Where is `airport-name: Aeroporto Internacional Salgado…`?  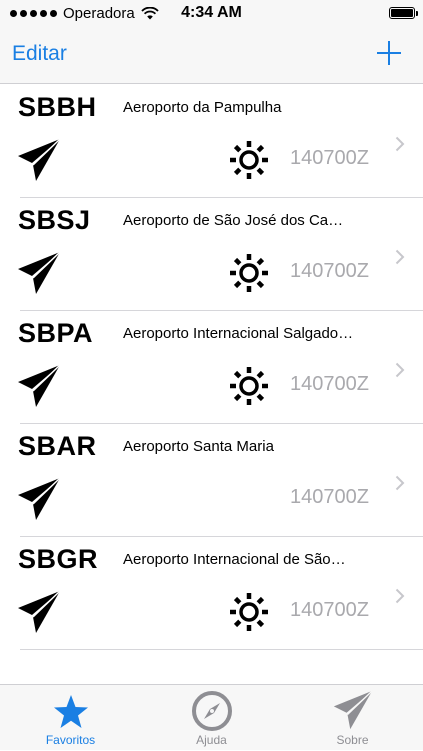 airport-name: Aeroporto Internacional Salgado… is located at coordinates (238, 333).